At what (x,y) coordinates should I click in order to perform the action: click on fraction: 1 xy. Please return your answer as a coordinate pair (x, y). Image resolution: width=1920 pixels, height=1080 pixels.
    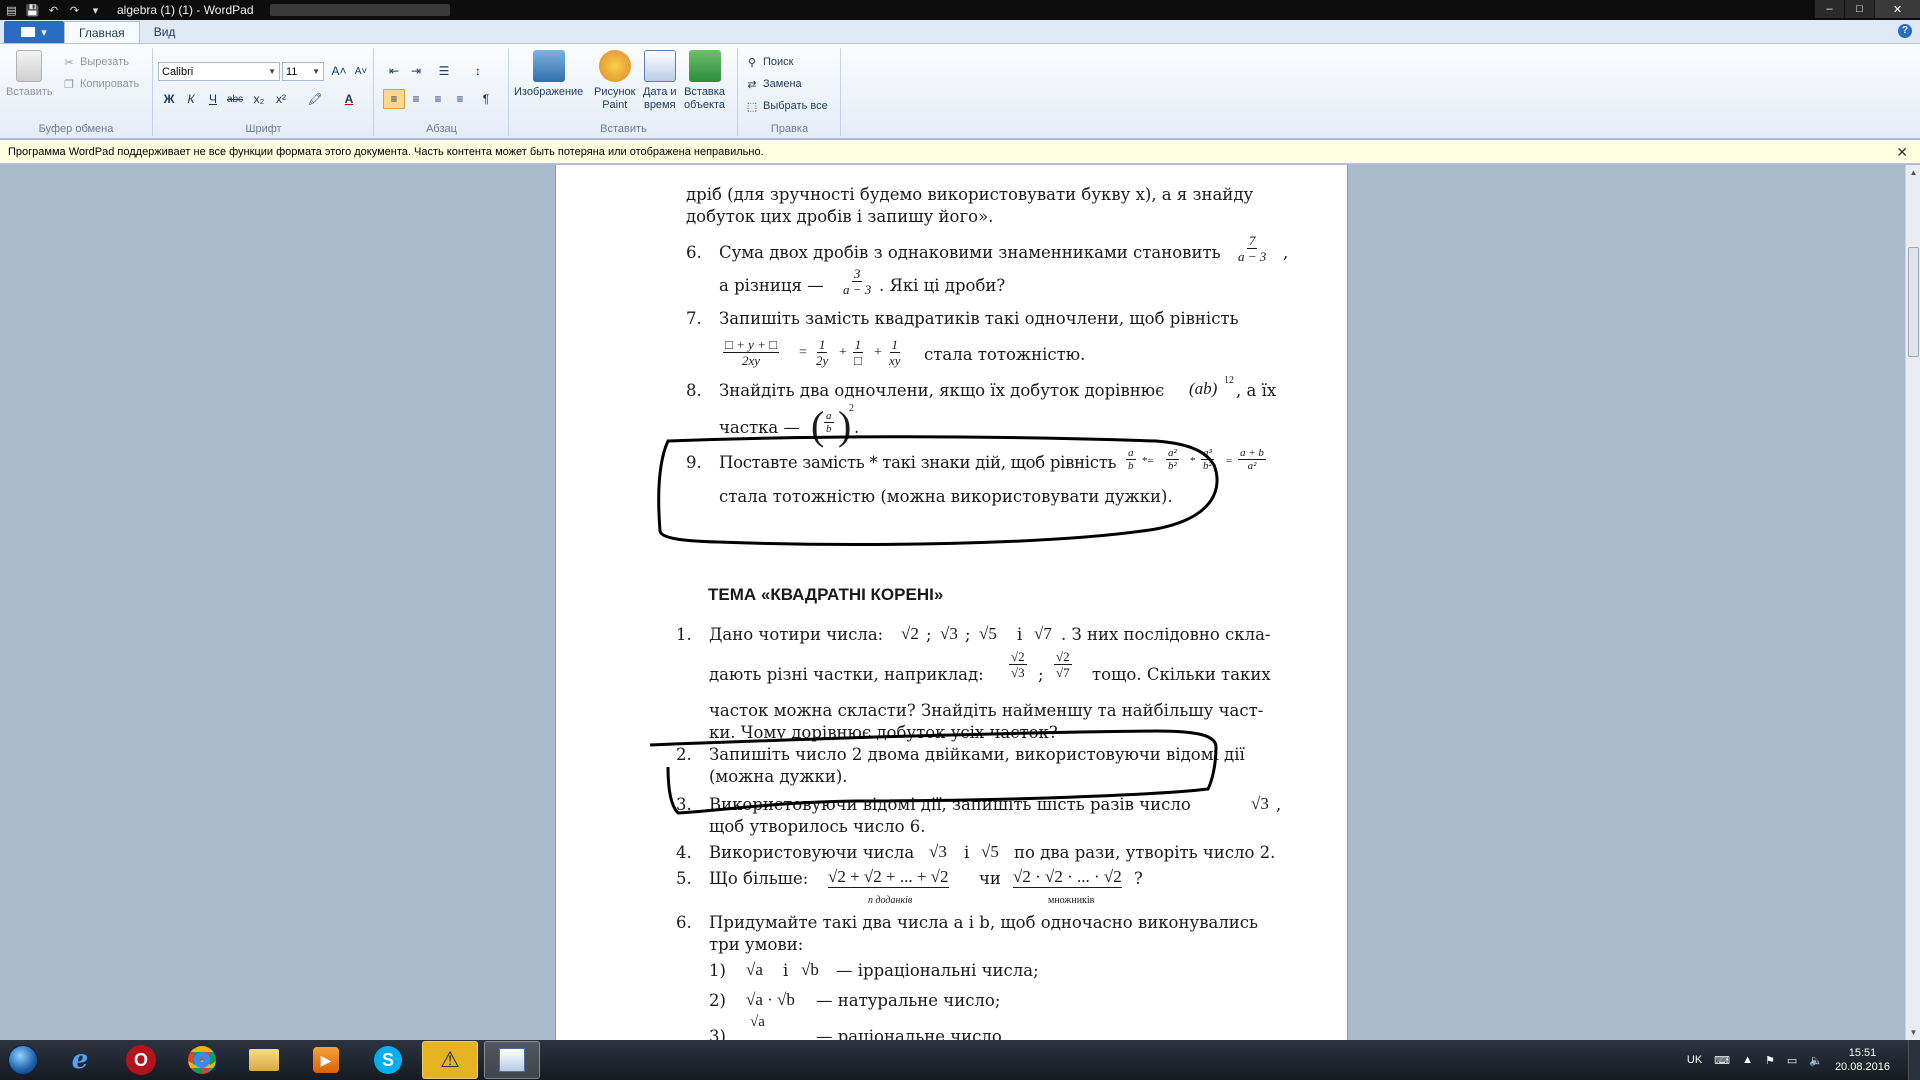
    Looking at the image, I should click on (895, 352).